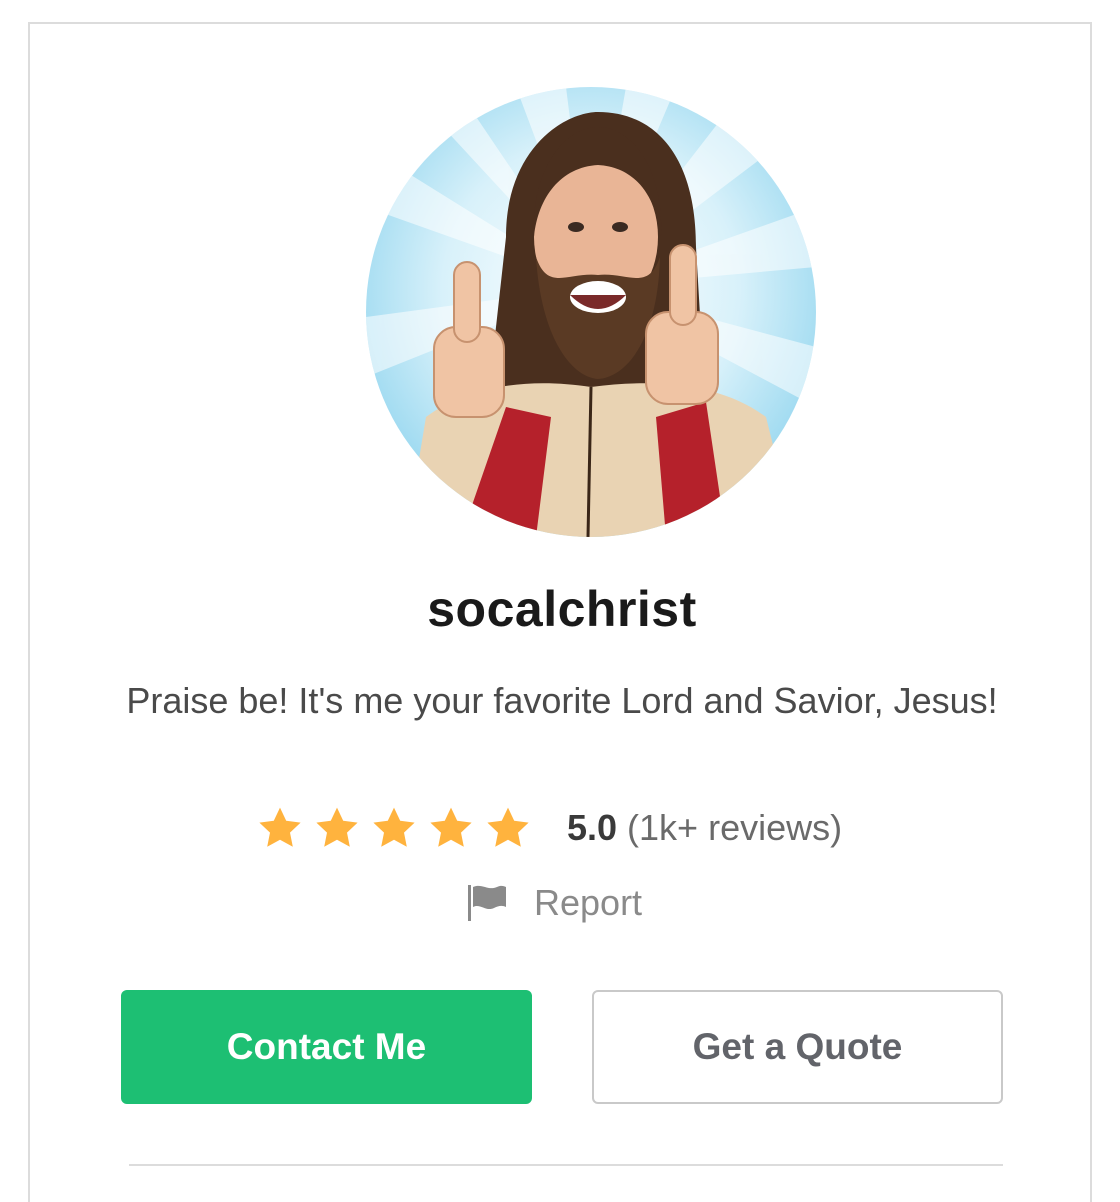 The height and width of the screenshot is (1202, 1120). I want to click on star-rating, so click(398, 828).